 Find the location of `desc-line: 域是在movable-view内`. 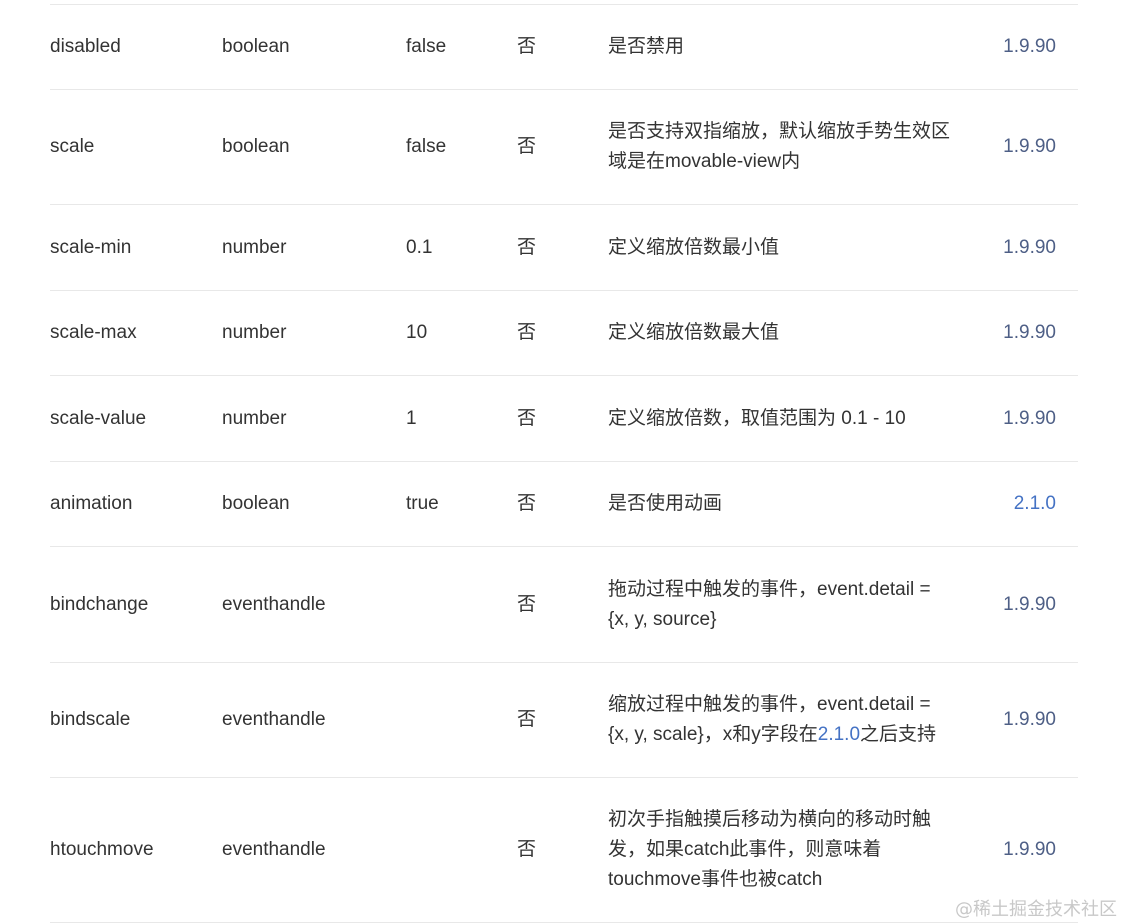

desc-line: 域是在movable-view内 is located at coordinates (704, 161).